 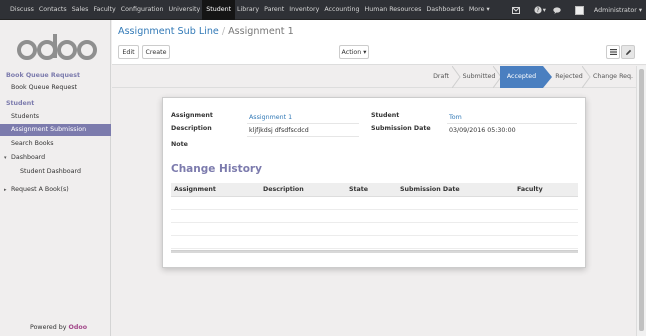 I want to click on user-name: Administrator, so click(x=615, y=10).